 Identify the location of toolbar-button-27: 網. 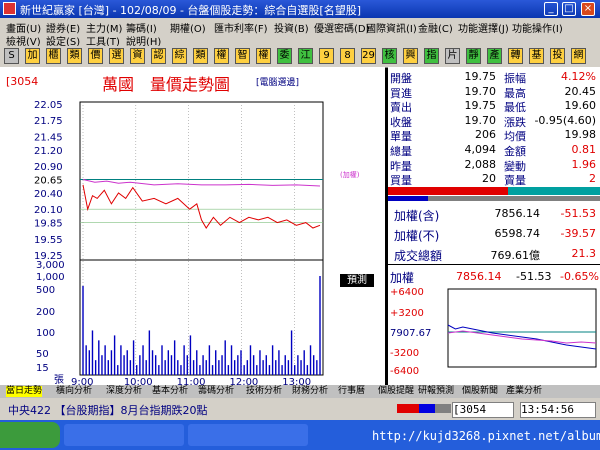
(578, 56).